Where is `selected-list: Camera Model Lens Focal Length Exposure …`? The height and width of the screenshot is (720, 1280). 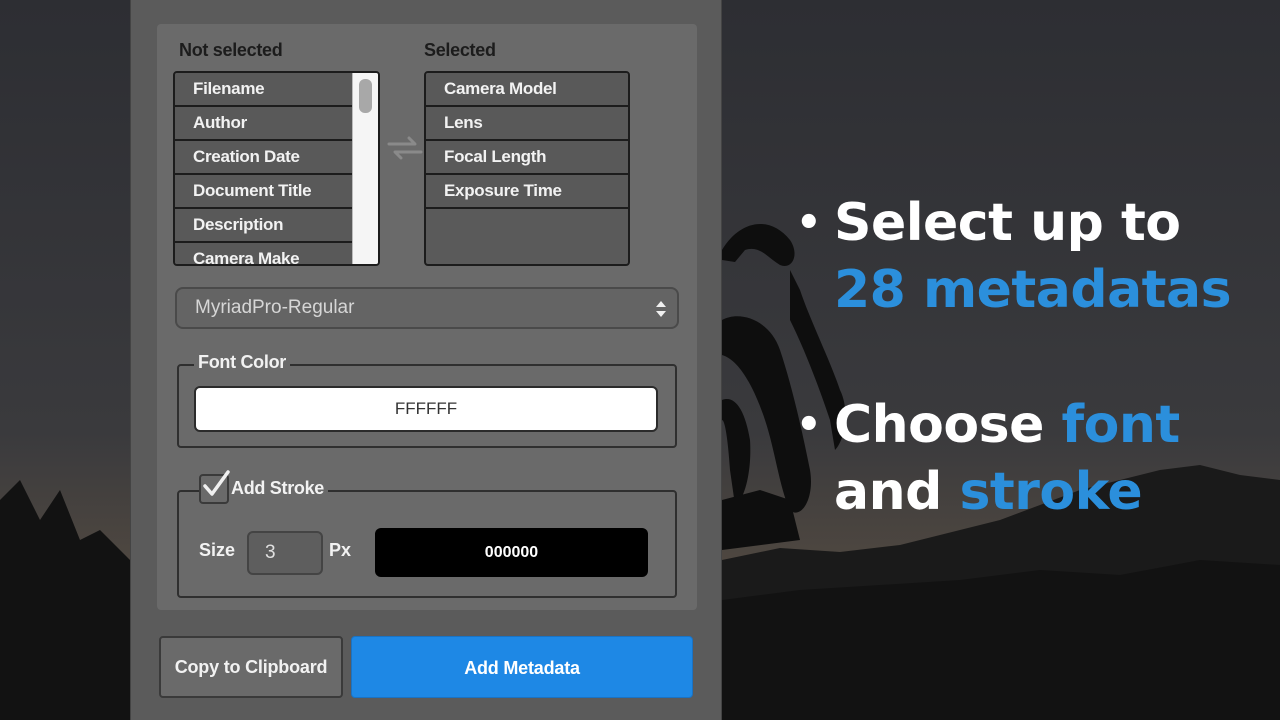 selected-list: Camera Model Lens Focal Length Exposure … is located at coordinates (527, 168).